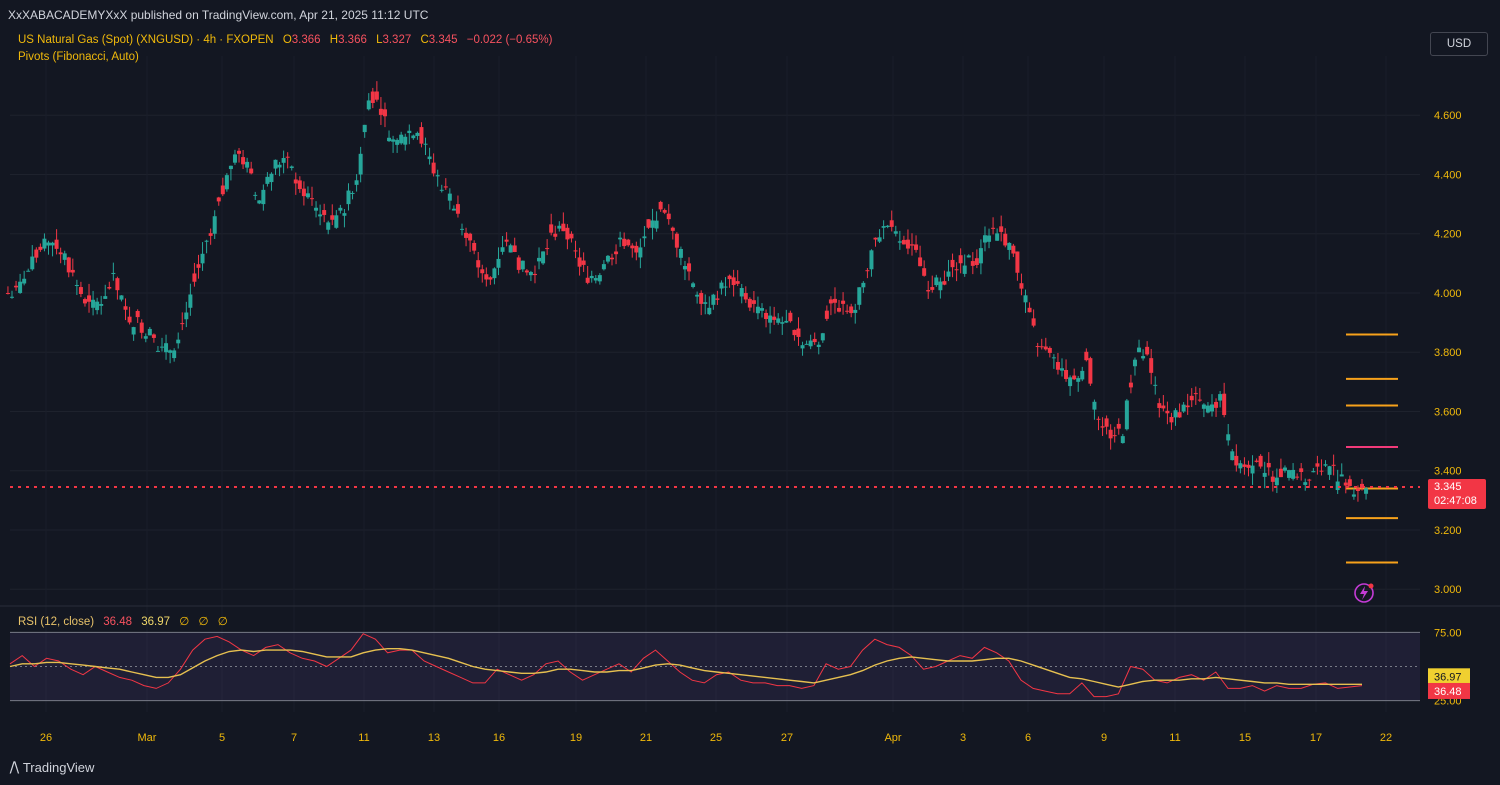 The image size is (1500, 785). Describe the element at coordinates (1448, 472) in the screenshot. I see `price-tick-label: 3.400` at that location.